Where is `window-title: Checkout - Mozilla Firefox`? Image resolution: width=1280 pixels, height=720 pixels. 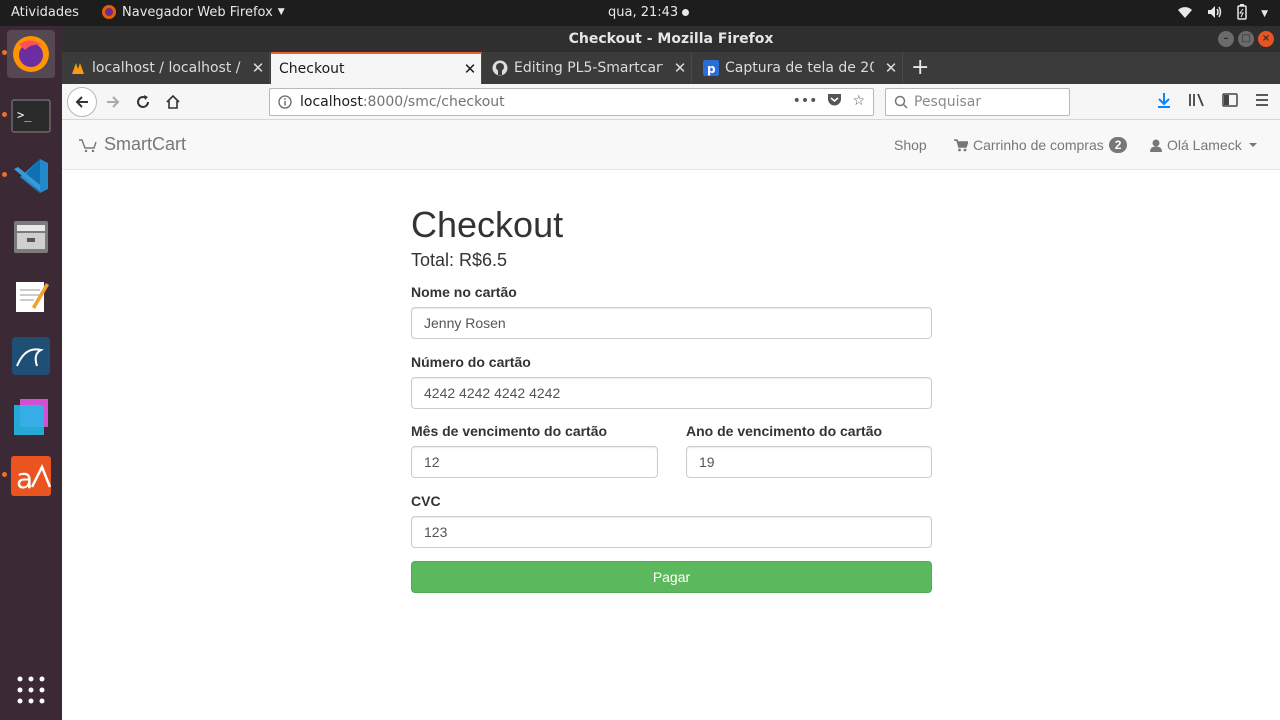 window-title: Checkout - Mozilla Firefox is located at coordinates (671, 39).